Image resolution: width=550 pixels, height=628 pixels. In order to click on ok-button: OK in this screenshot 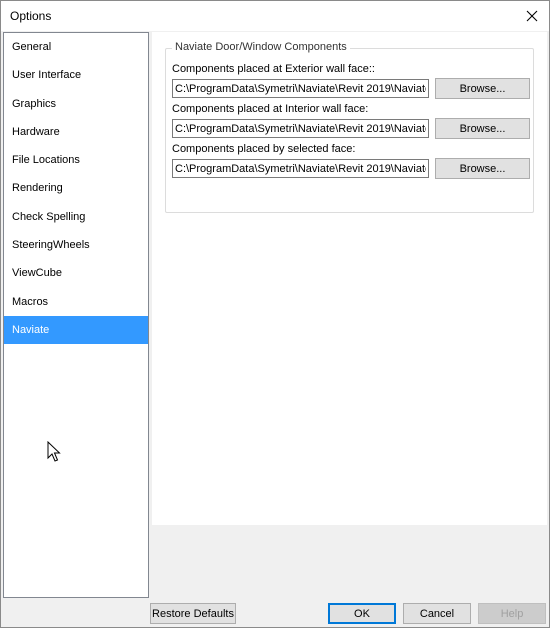, I will do `click(362, 613)`.